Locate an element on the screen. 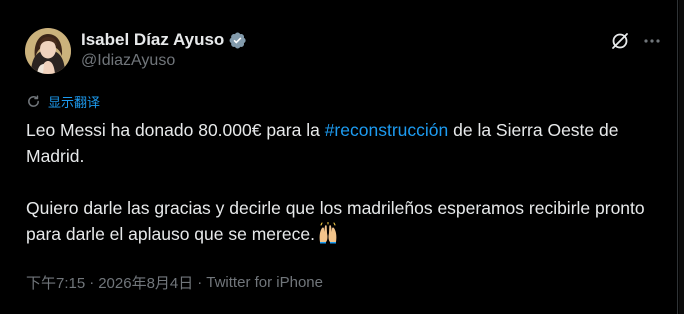  avatar-image is located at coordinates (48, 51).